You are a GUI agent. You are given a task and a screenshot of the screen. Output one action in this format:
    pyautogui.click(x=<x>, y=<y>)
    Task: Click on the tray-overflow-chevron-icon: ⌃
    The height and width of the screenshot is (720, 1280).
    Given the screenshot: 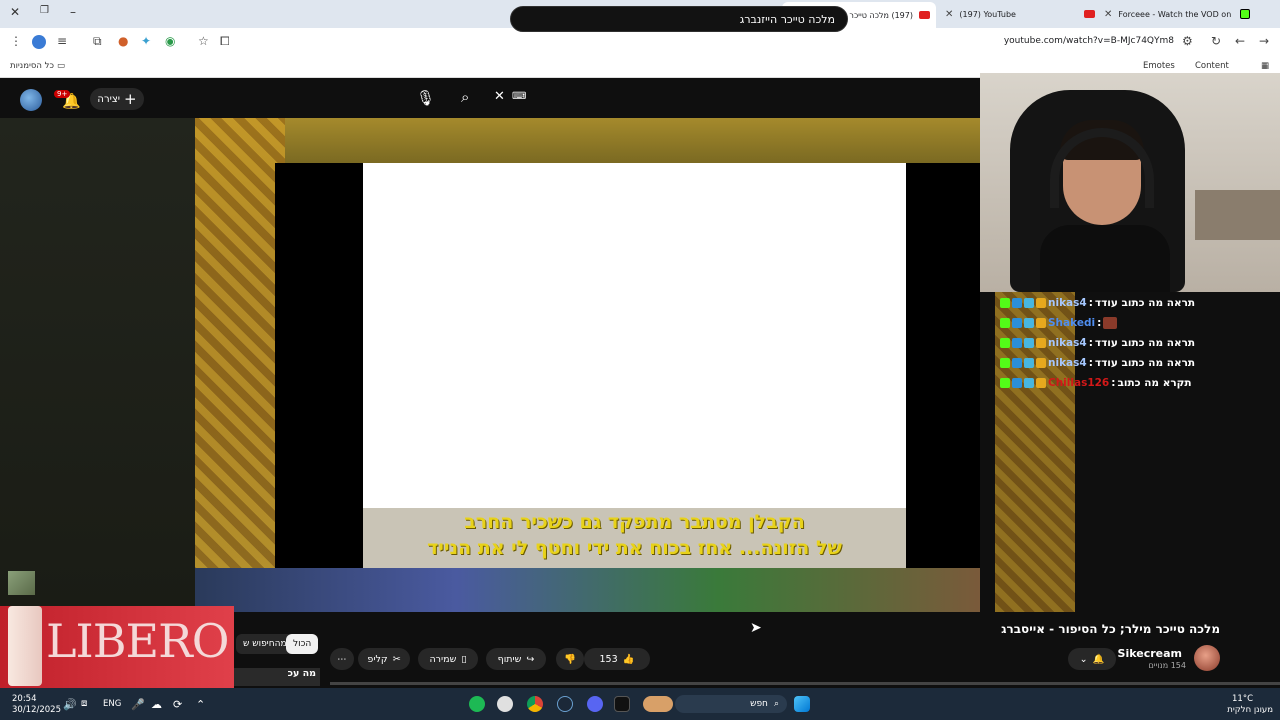 What is the action you would take?
    pyautogui.click(x=200, y=704)
    